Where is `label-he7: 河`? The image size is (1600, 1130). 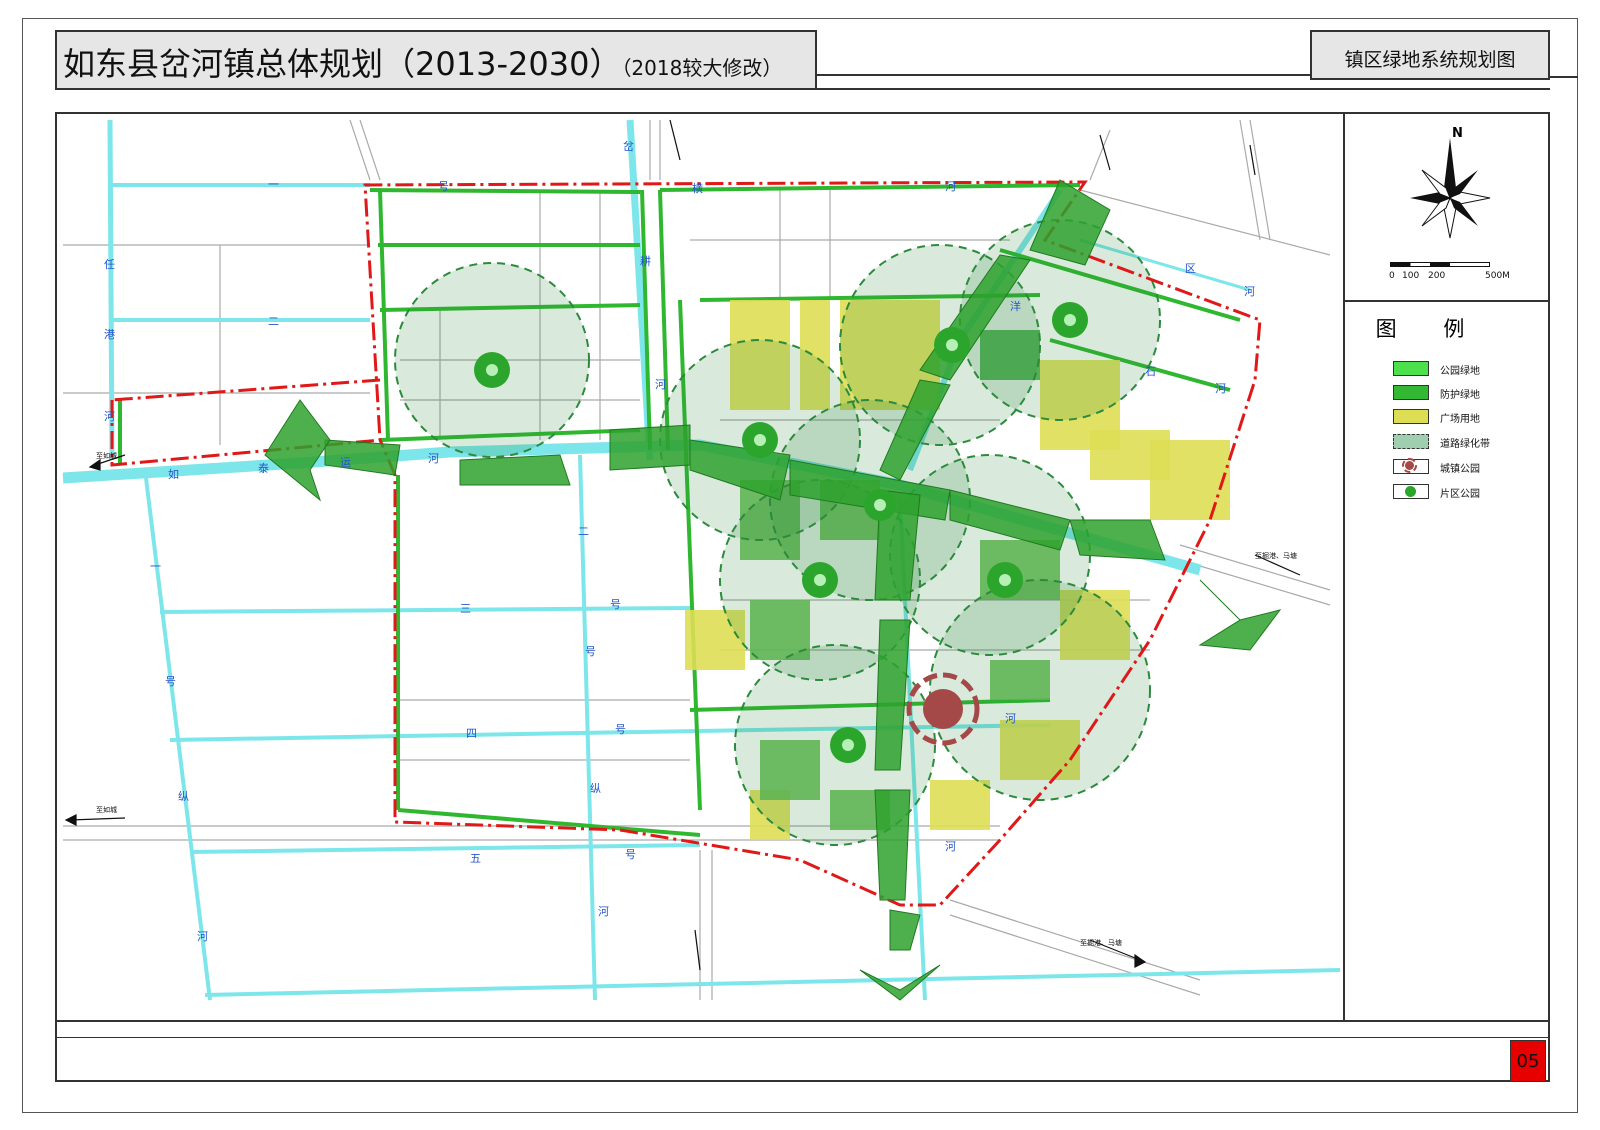
label-he7: 河 is located at coordinates (1249, 291).